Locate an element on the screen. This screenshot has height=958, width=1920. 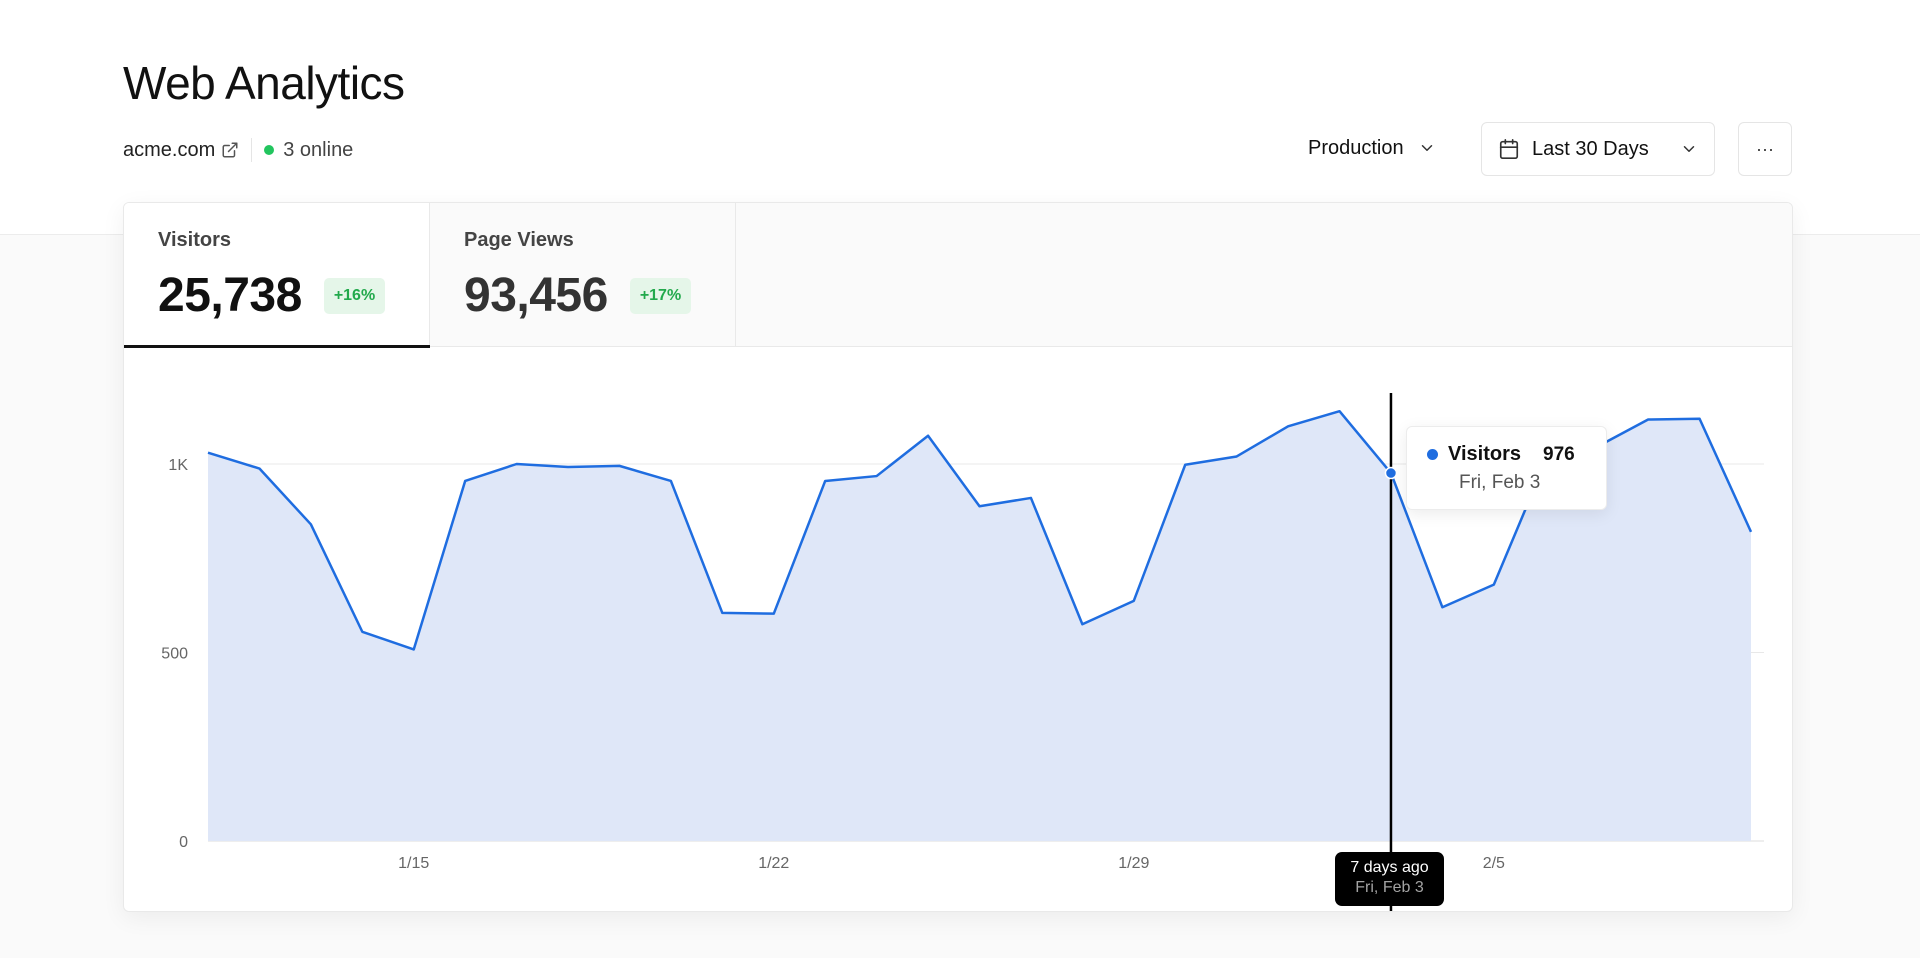
date-range-dropdown: Last 30 Days is located at coordinates (1598, 149).